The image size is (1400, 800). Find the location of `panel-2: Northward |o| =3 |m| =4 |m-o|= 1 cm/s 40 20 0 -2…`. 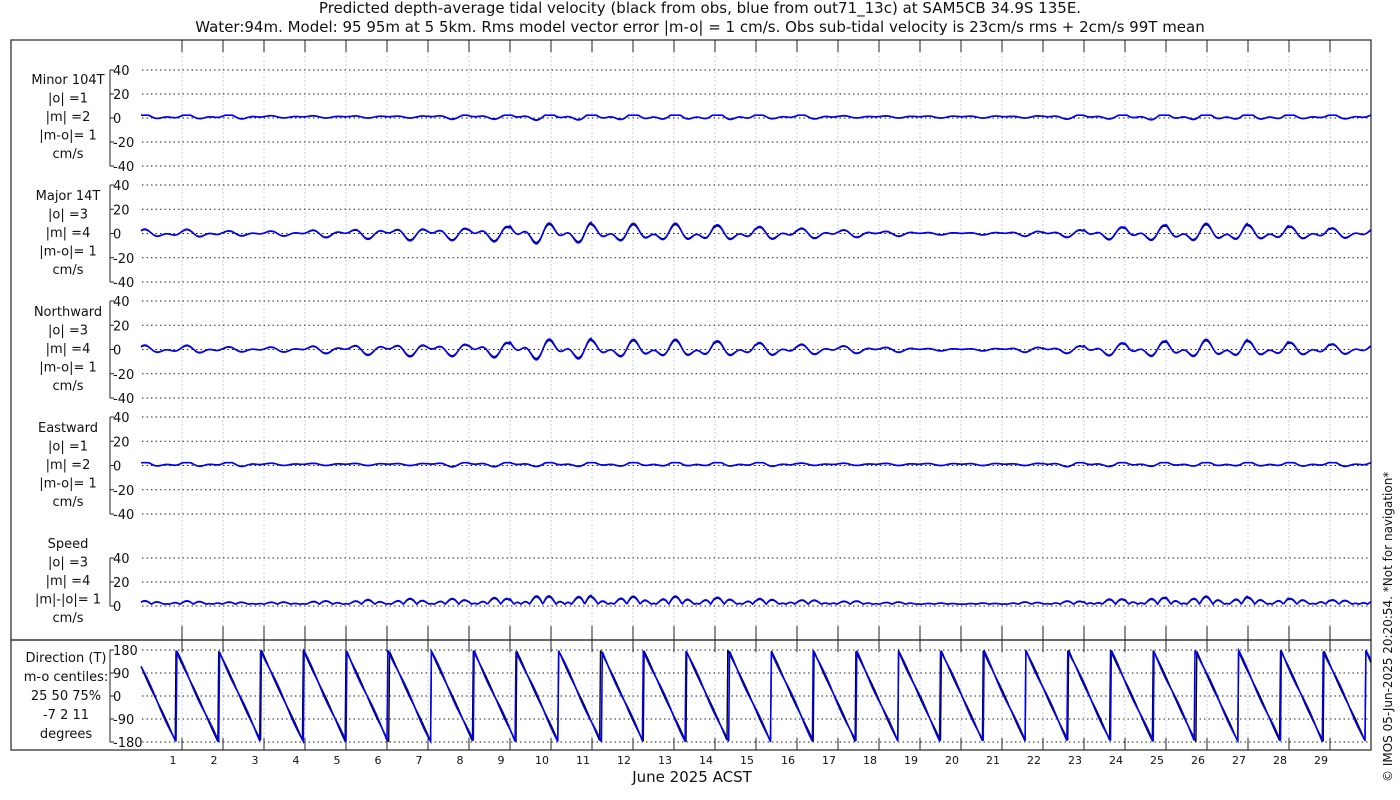

panel-2: Northward |o| =3 |m| =4 |m-o|= 1 cm/s 40 20 0 -2… is located at coordinates (703, 351).